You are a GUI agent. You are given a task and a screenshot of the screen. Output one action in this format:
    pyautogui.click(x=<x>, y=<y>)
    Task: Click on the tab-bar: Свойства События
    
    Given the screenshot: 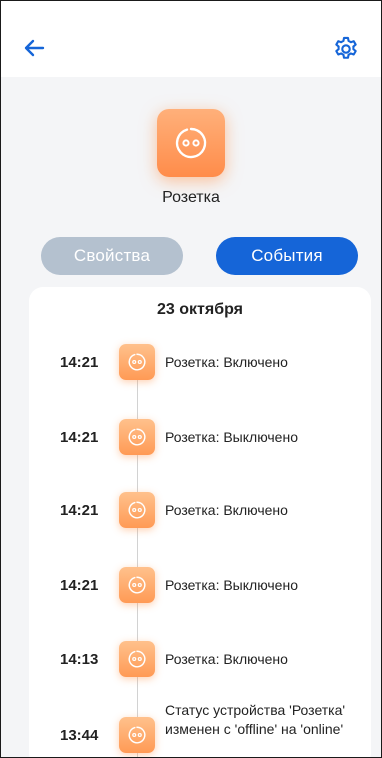 What is the action you would take?
    pyautogui.click(x=200, y=257)
    